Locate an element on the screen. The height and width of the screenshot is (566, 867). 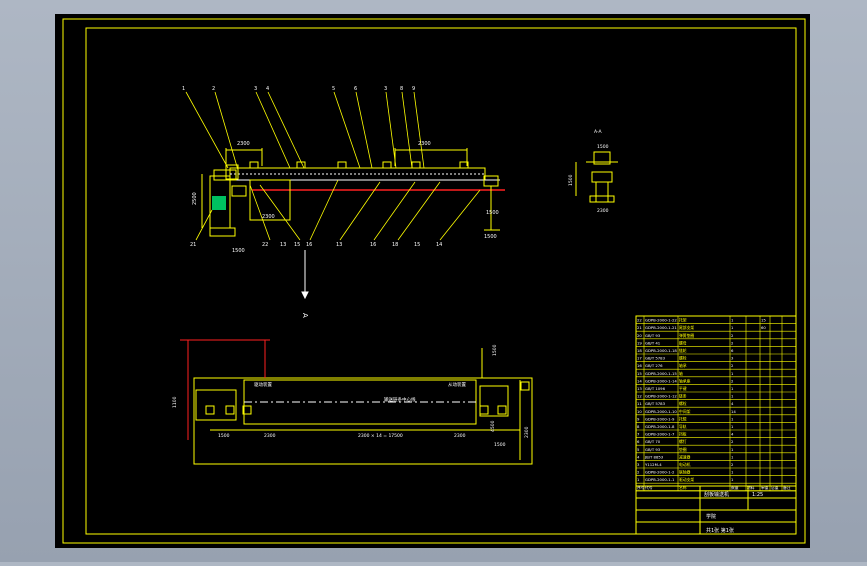
bom-cell: 10 is located at coordinates (639, 411).